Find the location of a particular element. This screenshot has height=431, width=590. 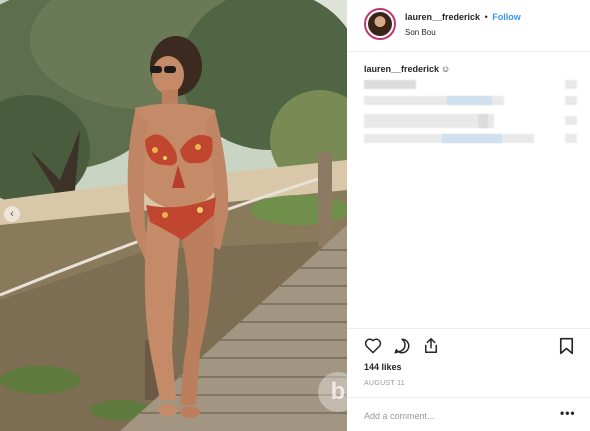

heart-icon is located at coordinates (373, 345).